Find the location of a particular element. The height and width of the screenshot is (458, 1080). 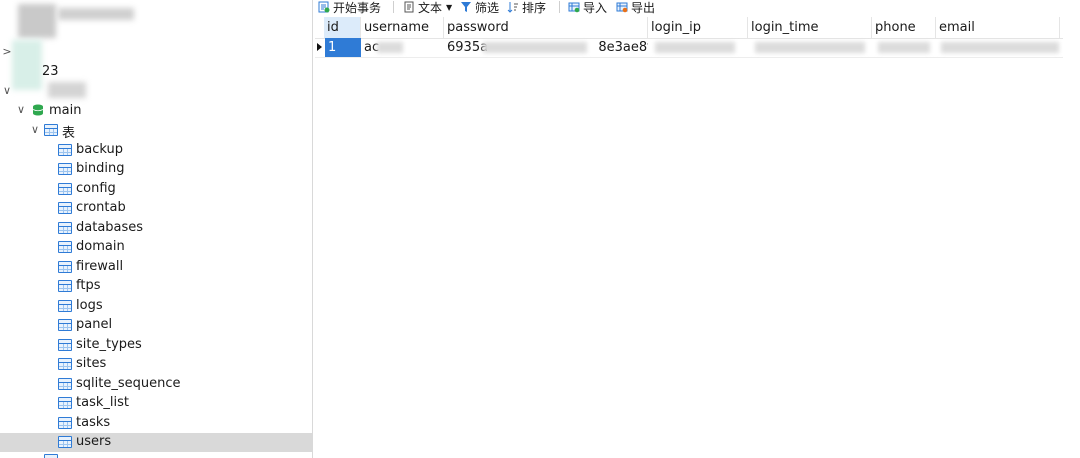

cell-id: 1 is located at coordinates (343, 47).